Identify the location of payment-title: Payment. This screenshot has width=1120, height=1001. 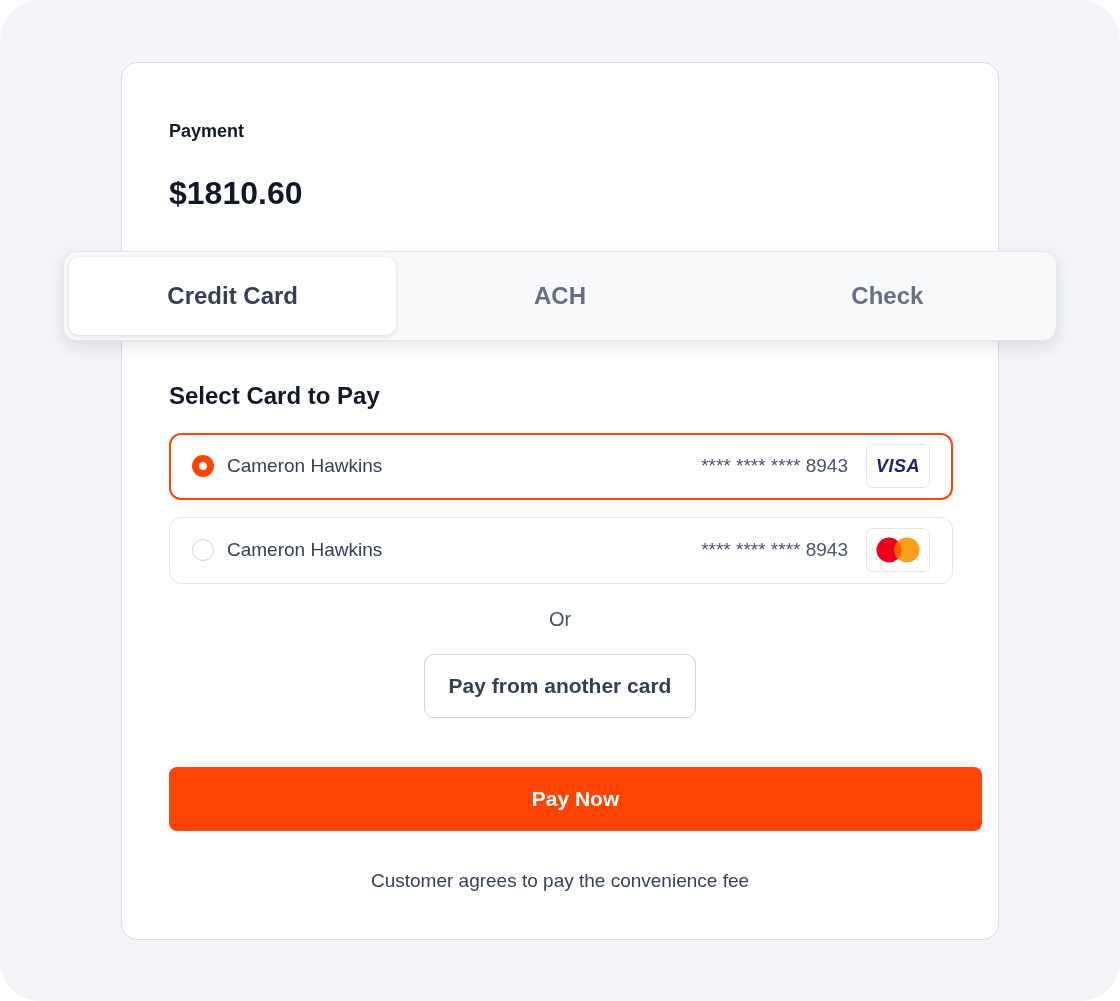
(207, 131).